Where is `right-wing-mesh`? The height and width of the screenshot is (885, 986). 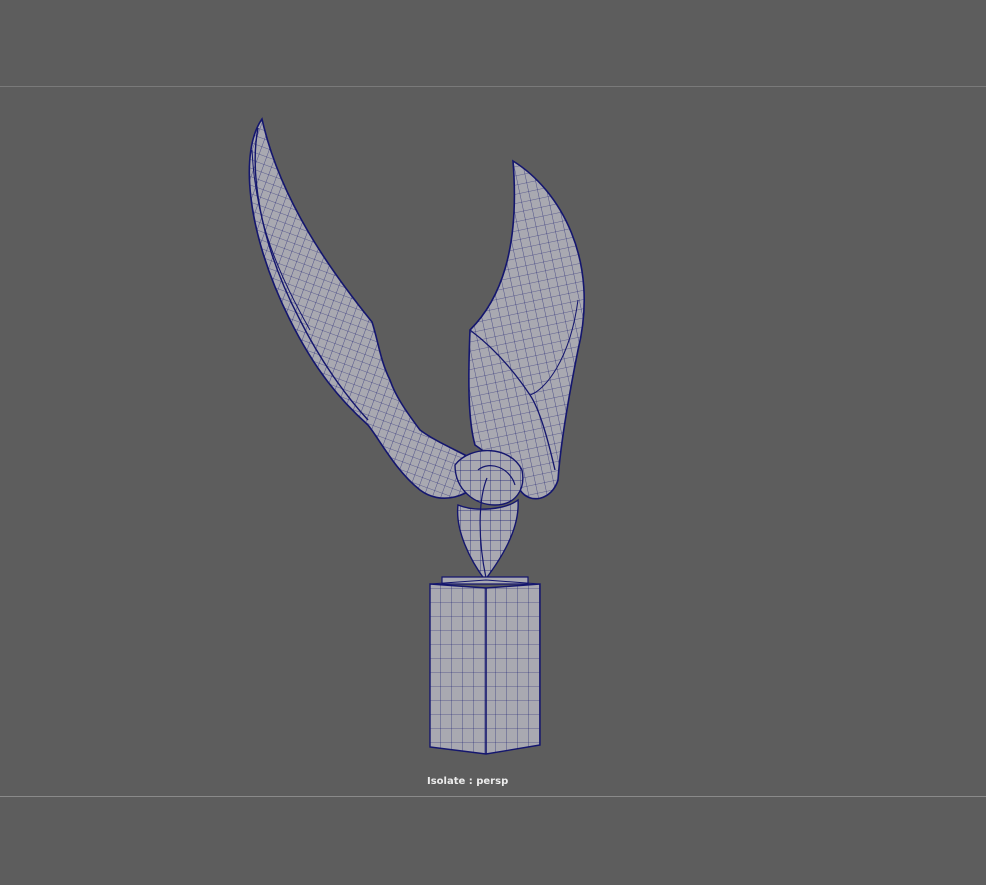 right-wing-mesh is located at coordinates (526, 329).